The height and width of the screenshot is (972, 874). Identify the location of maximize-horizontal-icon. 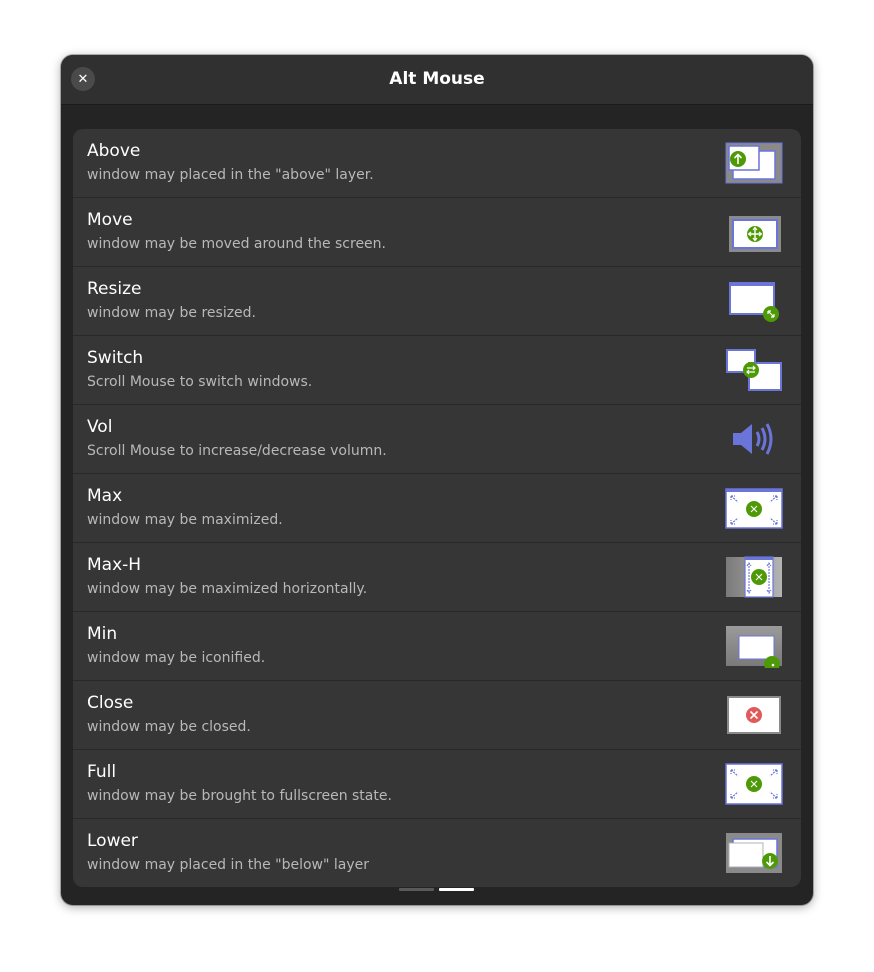
(754, 577).